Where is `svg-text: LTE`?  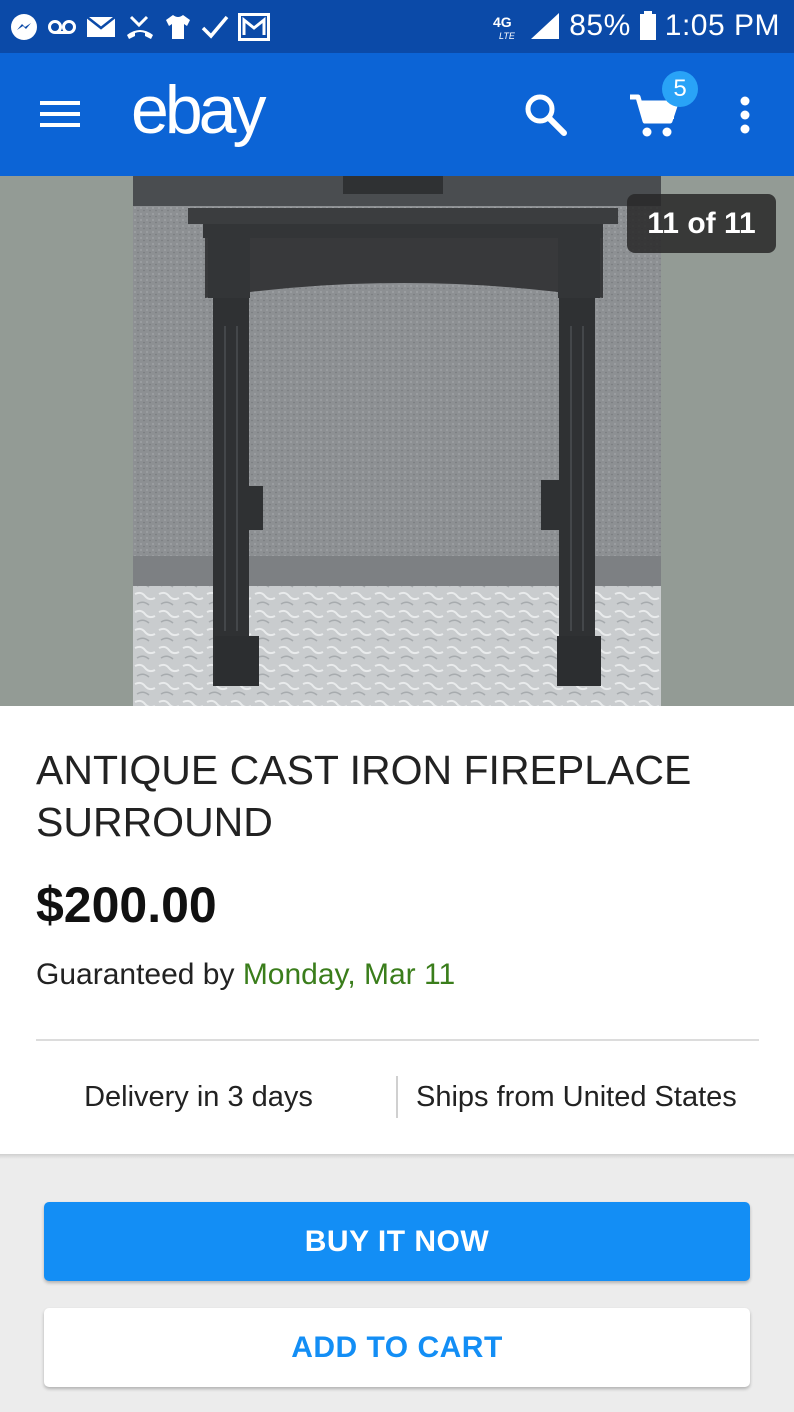 svg-text: LTE is located at coordinates (507, 36).